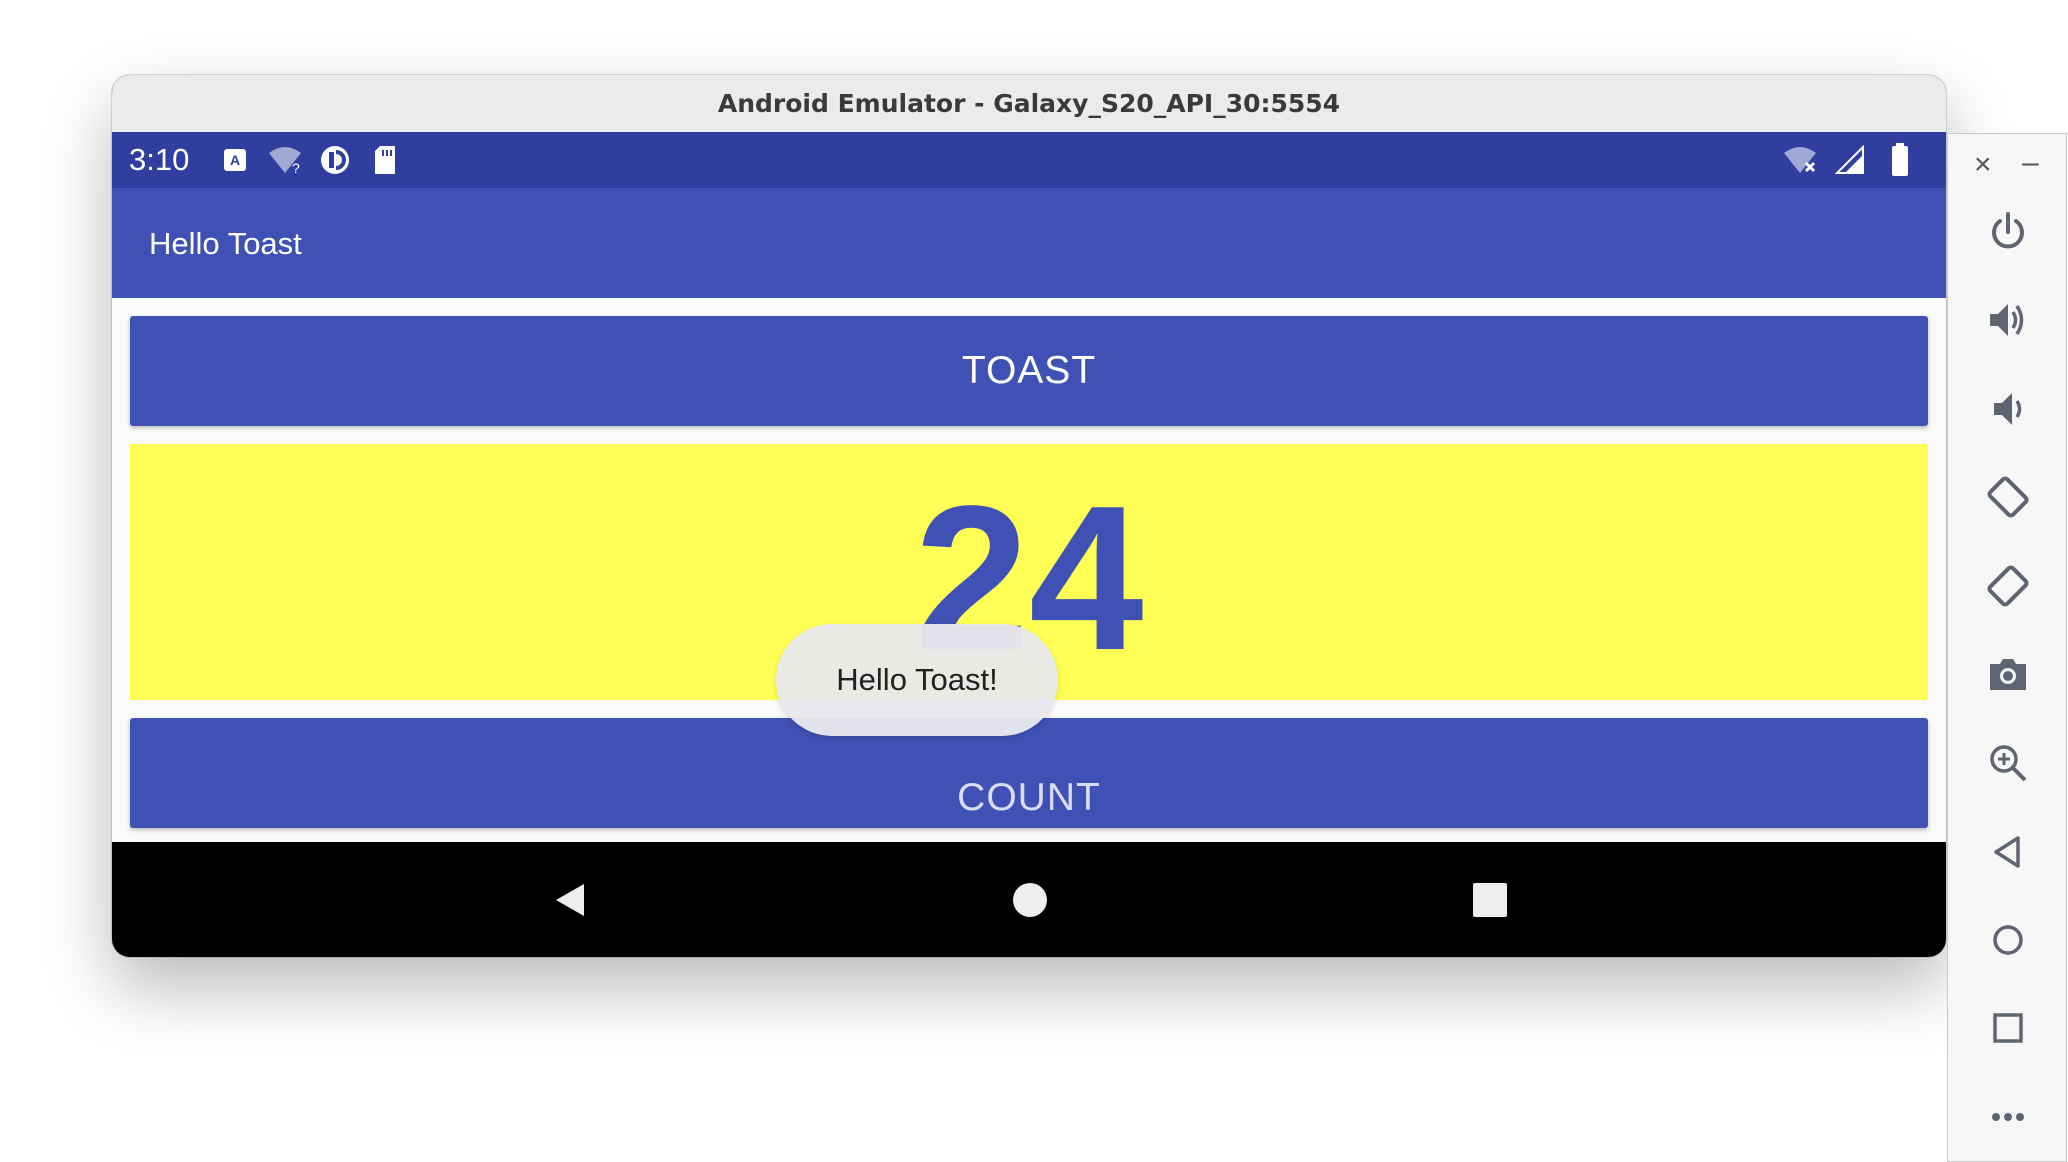  I want to click on sd-card-icon, so click(385, 160).